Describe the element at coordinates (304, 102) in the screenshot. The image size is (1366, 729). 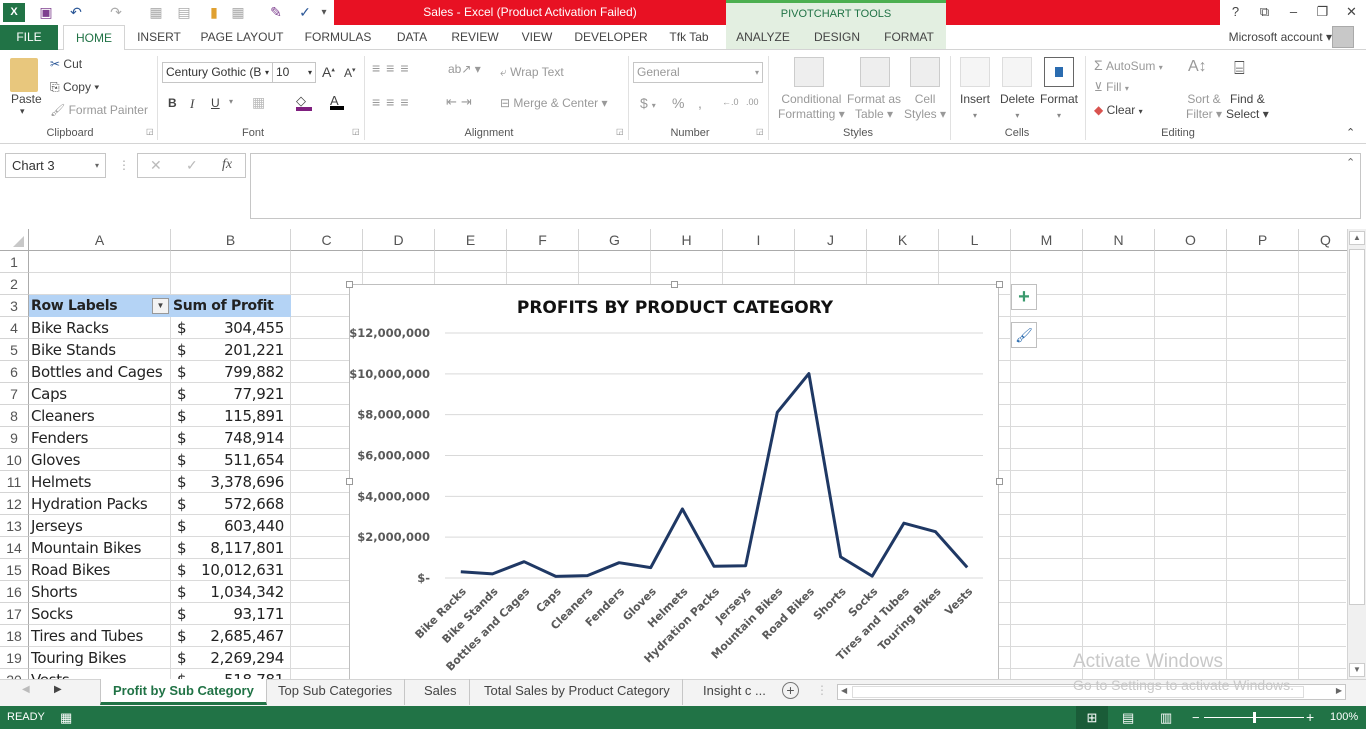
I see `fill-color-icon: ◇` at that location.